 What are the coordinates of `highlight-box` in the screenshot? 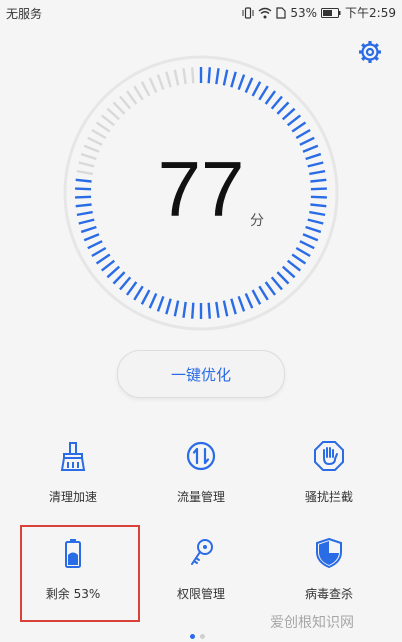 It's located at (80, 573).